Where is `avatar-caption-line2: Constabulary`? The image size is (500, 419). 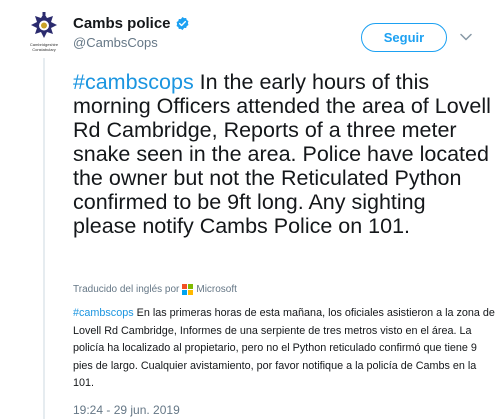
avatar-caption-line2: Constabulary is located at coordinates (44, 49).